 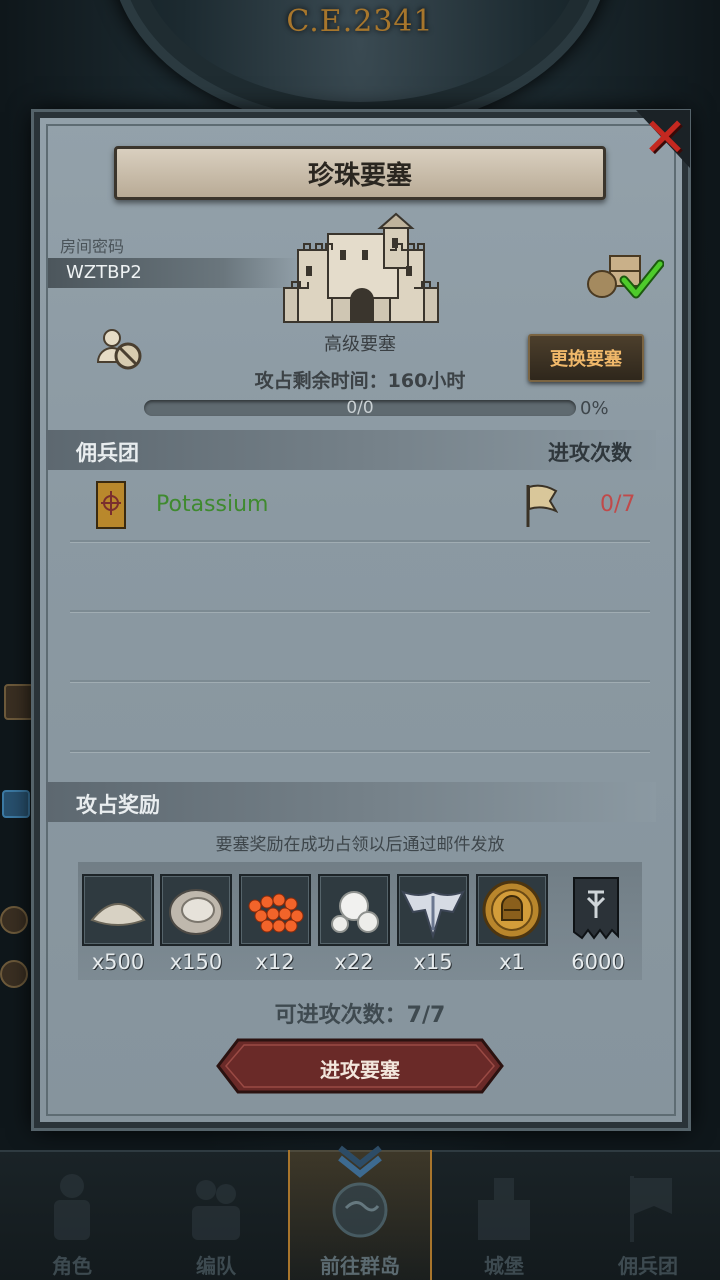 I want to click on fortress-icon, so click(x=361, y=267).